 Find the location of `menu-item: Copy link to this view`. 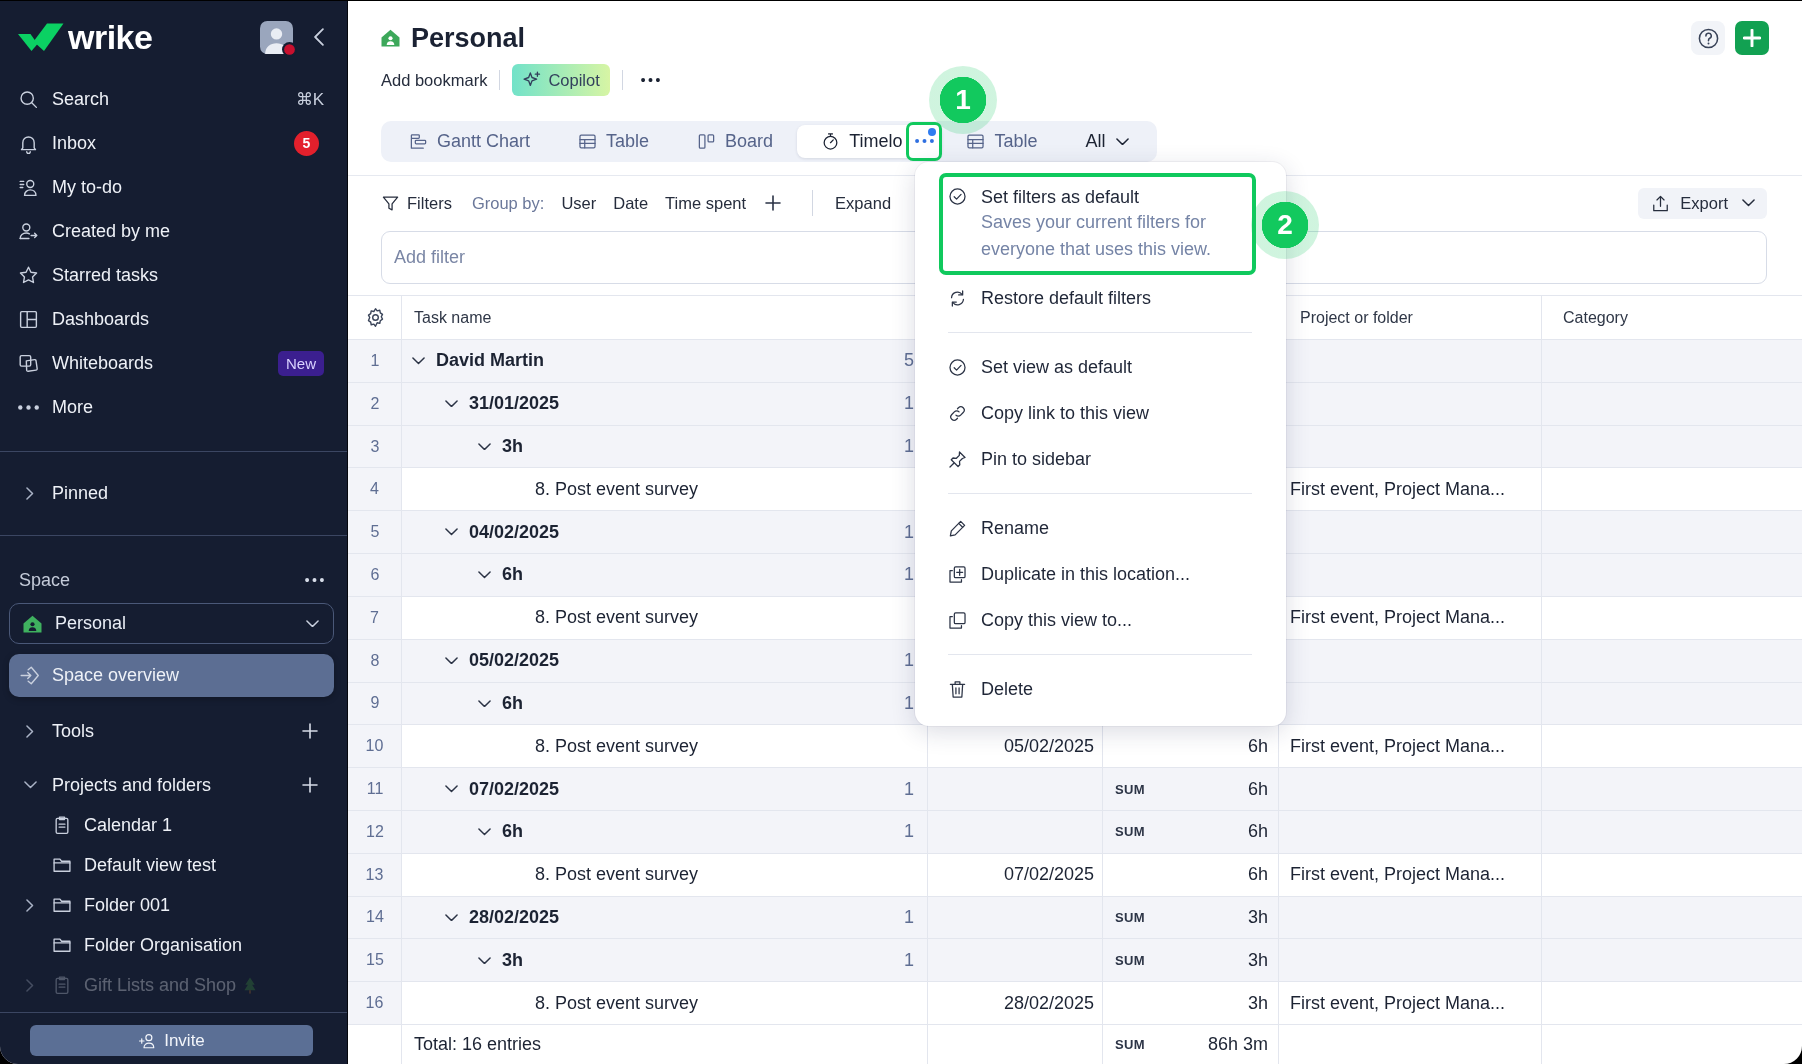

menu-item: Copy link to this view is located at coordinates (1097, 413).